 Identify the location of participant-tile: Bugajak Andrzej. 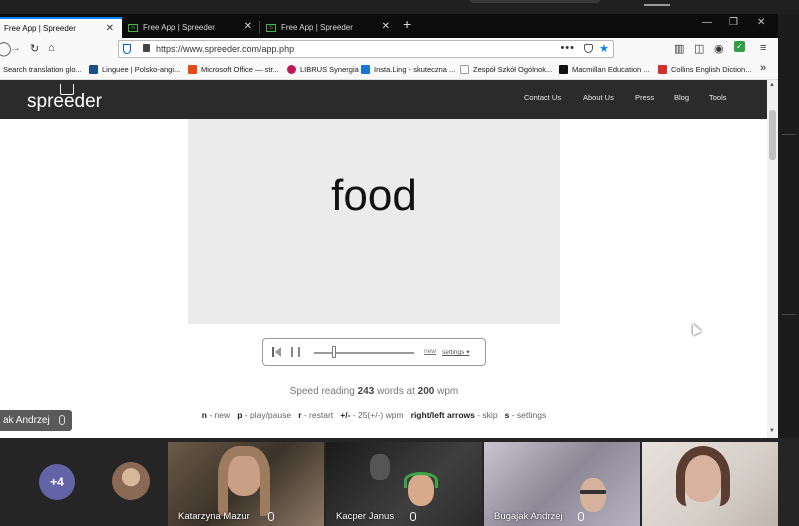
(562, 484).